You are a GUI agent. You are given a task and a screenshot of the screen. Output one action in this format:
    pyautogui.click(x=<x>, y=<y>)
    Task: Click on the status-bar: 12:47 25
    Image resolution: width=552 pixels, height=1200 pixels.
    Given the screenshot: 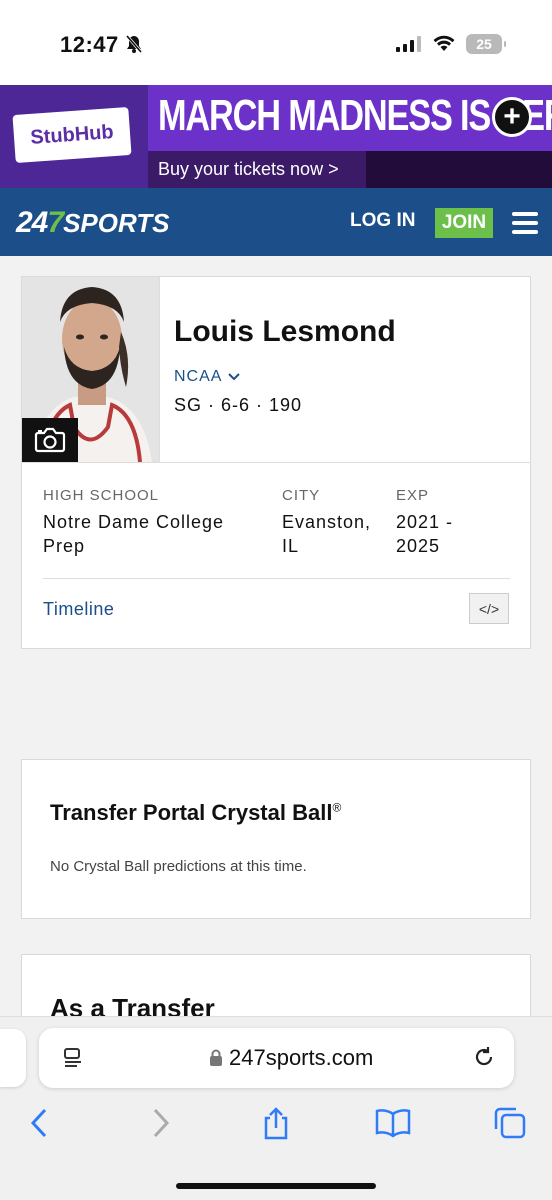 What is the action you would take?
    pyautogui.click(x=276, y=42)
    